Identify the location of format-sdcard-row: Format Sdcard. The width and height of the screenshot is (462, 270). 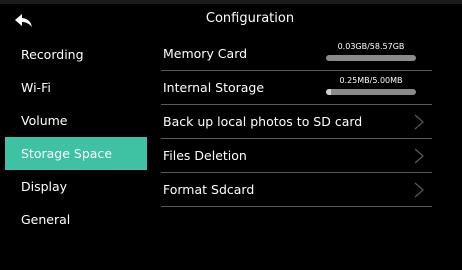
(296, 190).